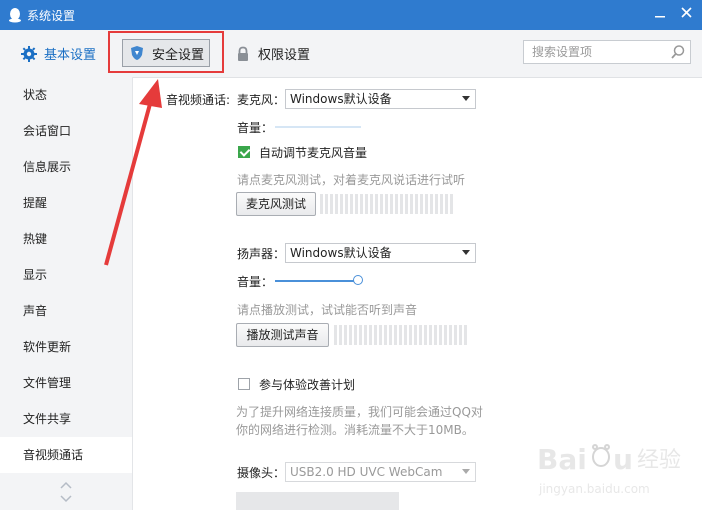 Image resolution: width=702 pixels, height=510 pixels. What do you see at coordinates (66, 485) in the screenshot?
I see `scroll-up-icon` at bounding box center [66, 485].